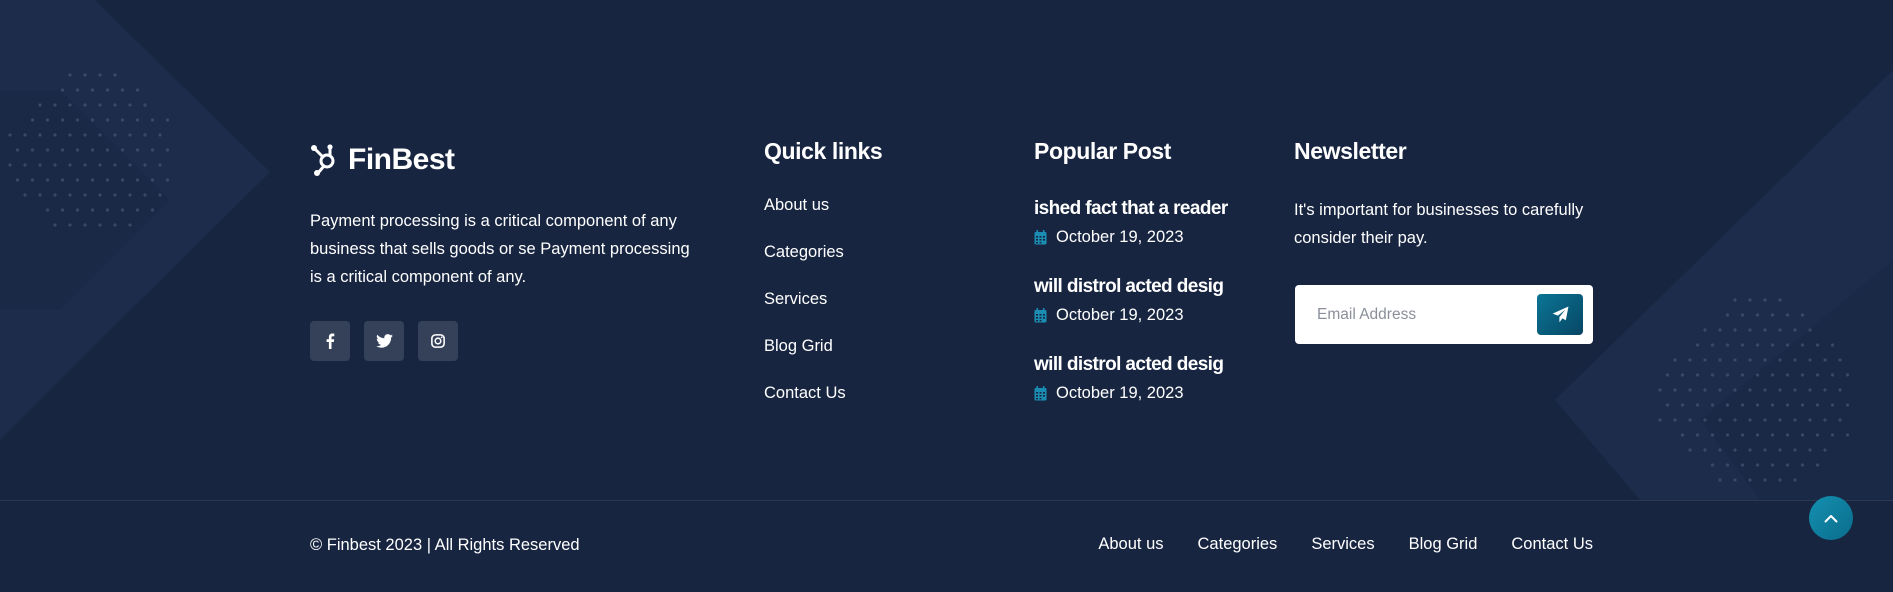  I want to click on twitter-button, so click(384, 341).